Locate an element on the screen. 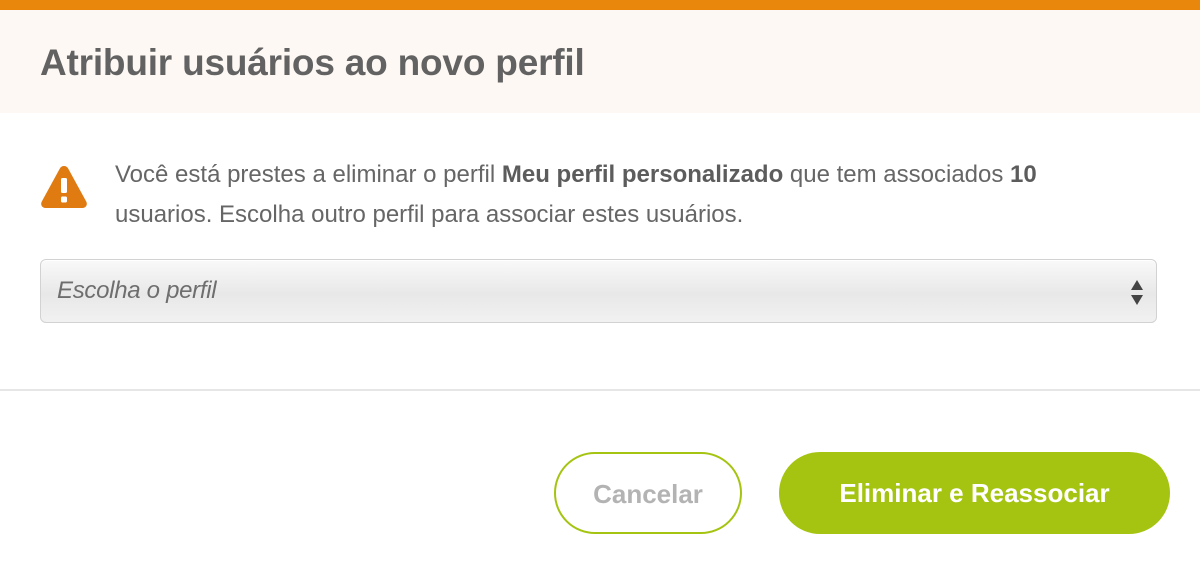 The height and width of the screenshot is (574, 1200). warning-text-middle: que tem associados is located at coordinates (897, 174).